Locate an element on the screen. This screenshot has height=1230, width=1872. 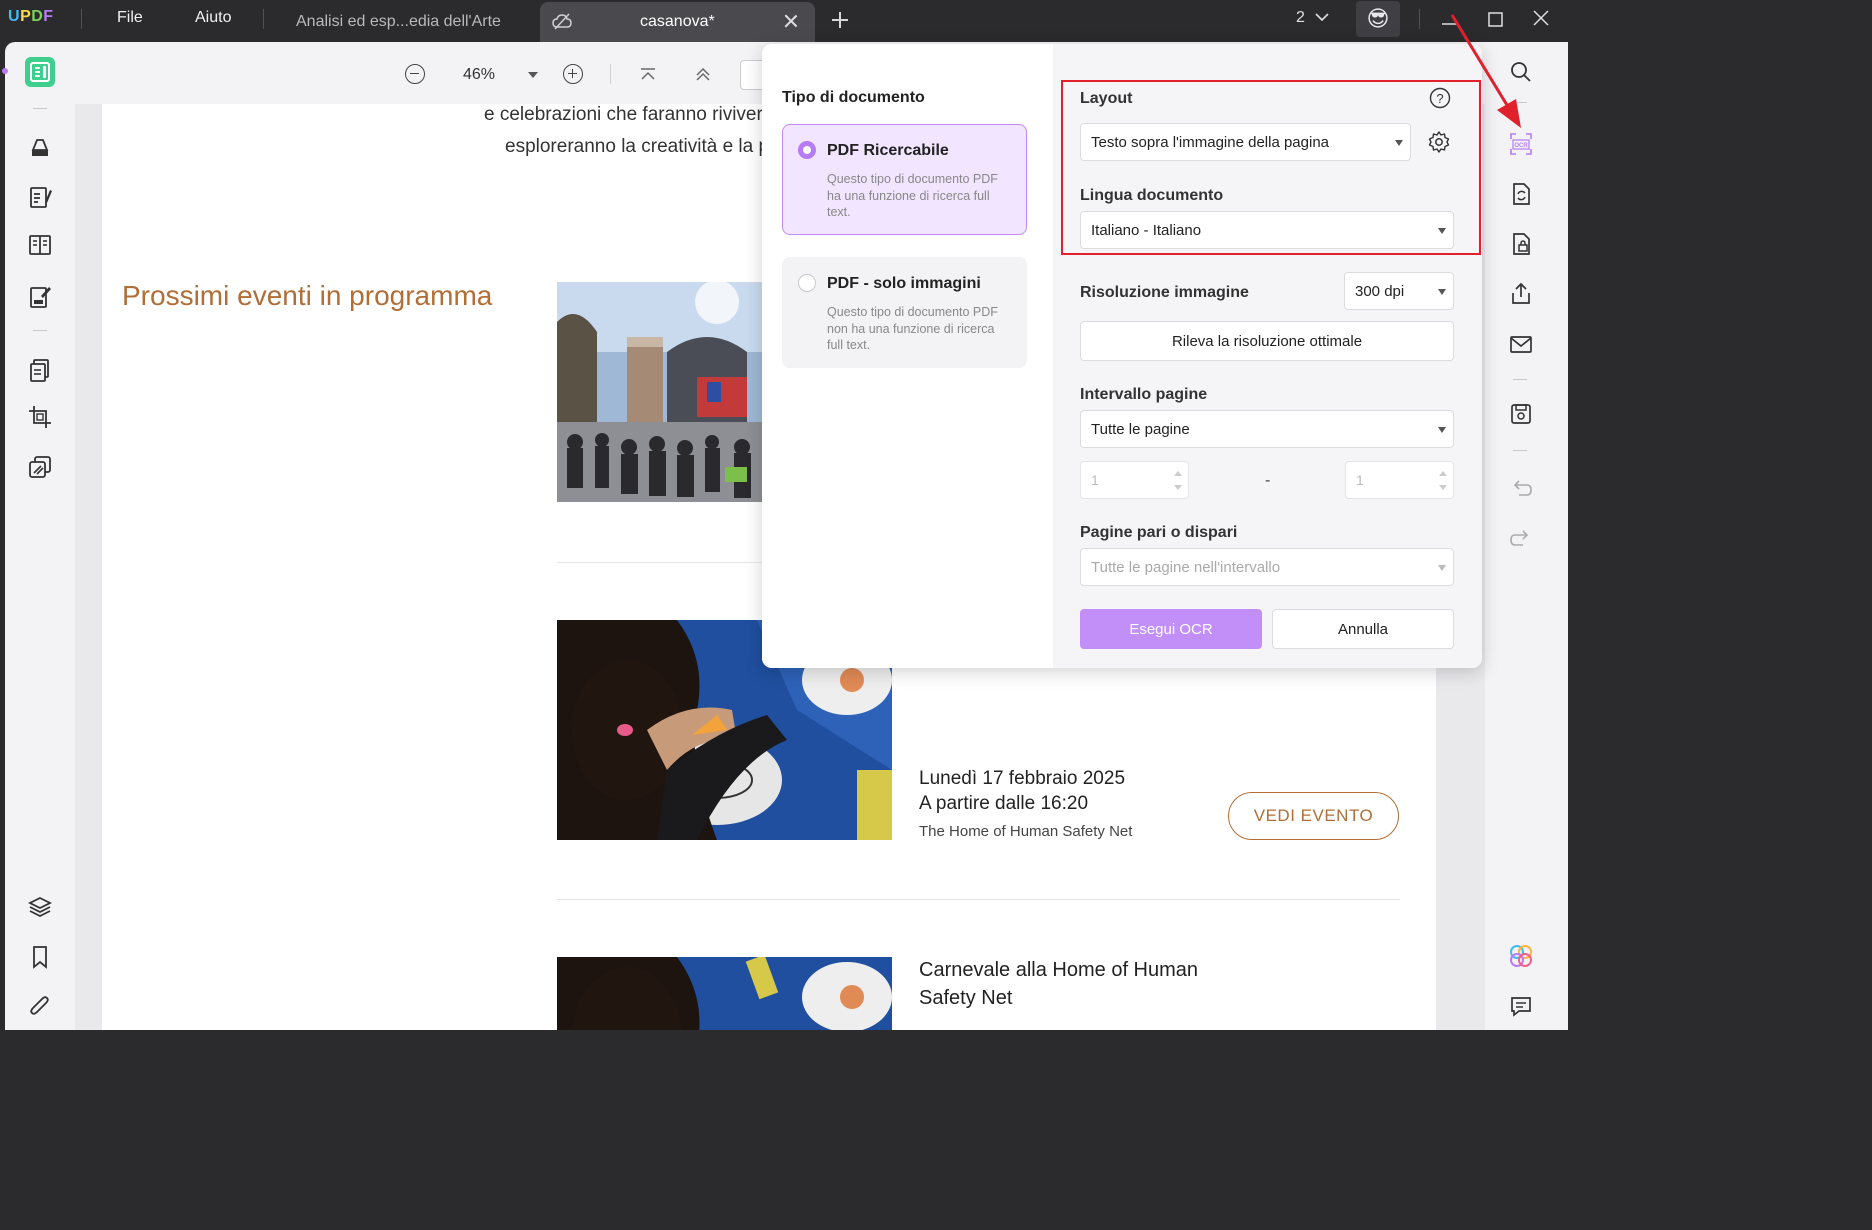
add-tab-icon is located at coordinates (840, 20).